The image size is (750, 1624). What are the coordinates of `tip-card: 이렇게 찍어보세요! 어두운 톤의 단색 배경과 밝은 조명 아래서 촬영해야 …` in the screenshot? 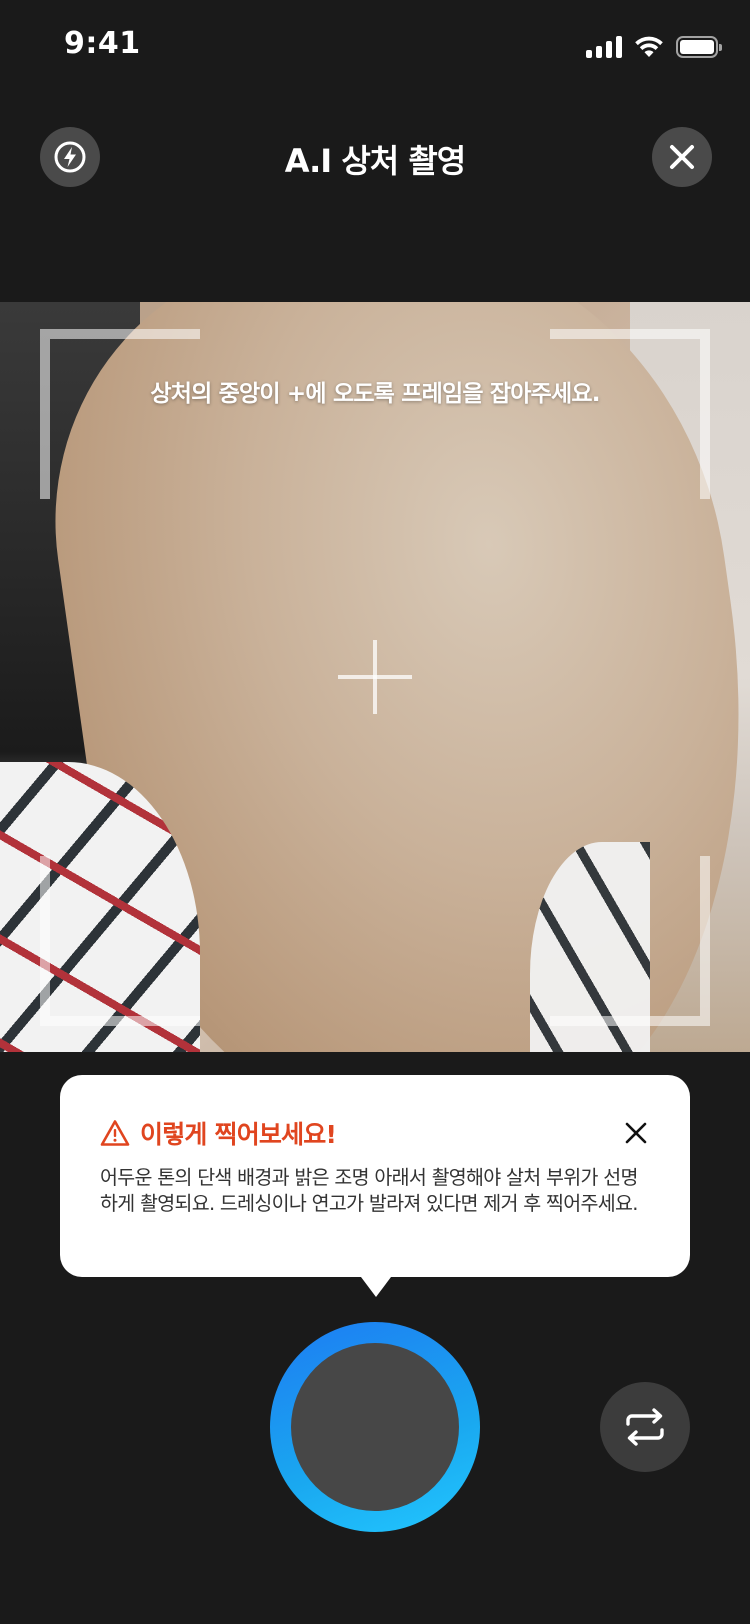 It's located at (375, 1186).